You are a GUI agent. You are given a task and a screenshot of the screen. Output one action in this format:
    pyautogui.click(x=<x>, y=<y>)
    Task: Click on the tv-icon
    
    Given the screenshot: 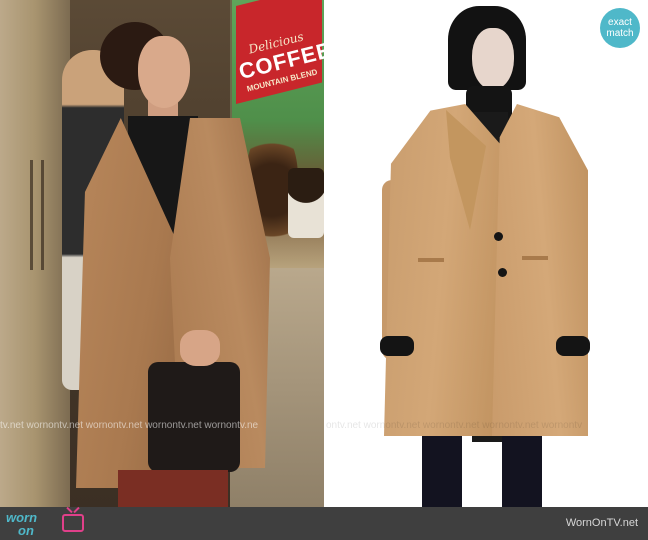 What is the action you would take?
    pyautogui.click(x=73, y=523)
    